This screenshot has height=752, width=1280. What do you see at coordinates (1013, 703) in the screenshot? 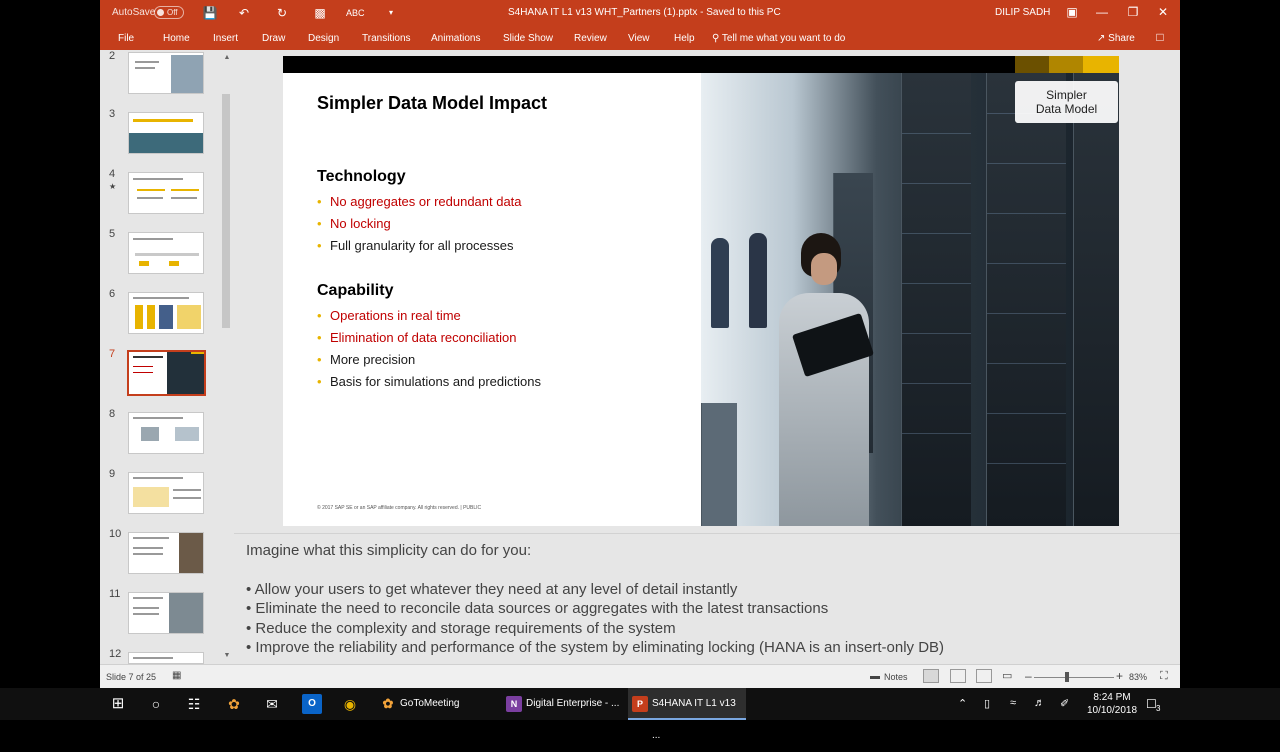
I see `wifi-icon: ≈` at bounding box center [1013, 703].